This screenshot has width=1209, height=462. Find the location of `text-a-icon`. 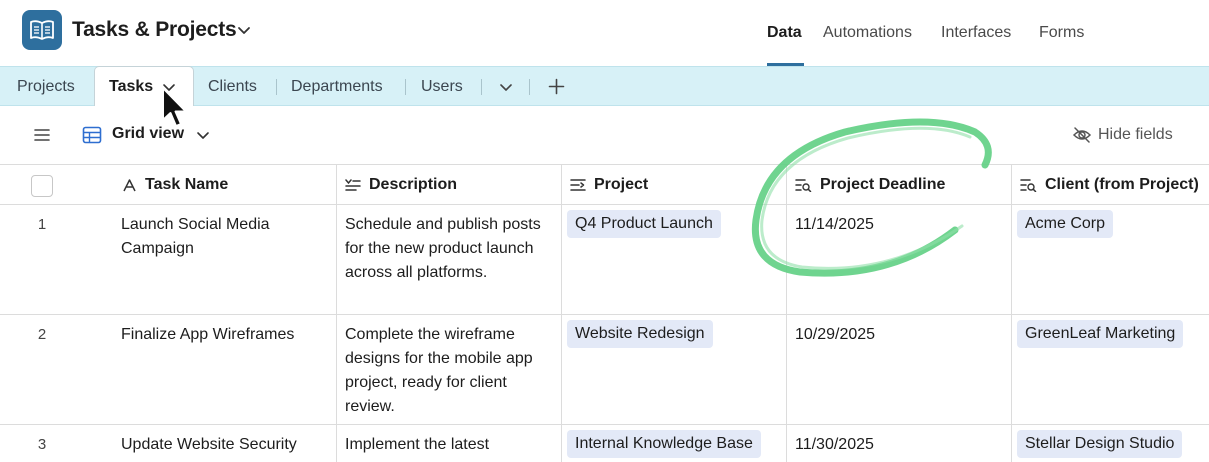

text-a-icon is located at coordinates (129, 185).